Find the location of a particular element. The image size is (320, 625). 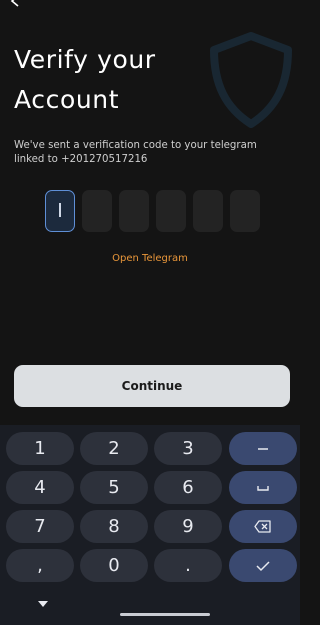

key-7-label: 7 is located at coordinates (40, 526).